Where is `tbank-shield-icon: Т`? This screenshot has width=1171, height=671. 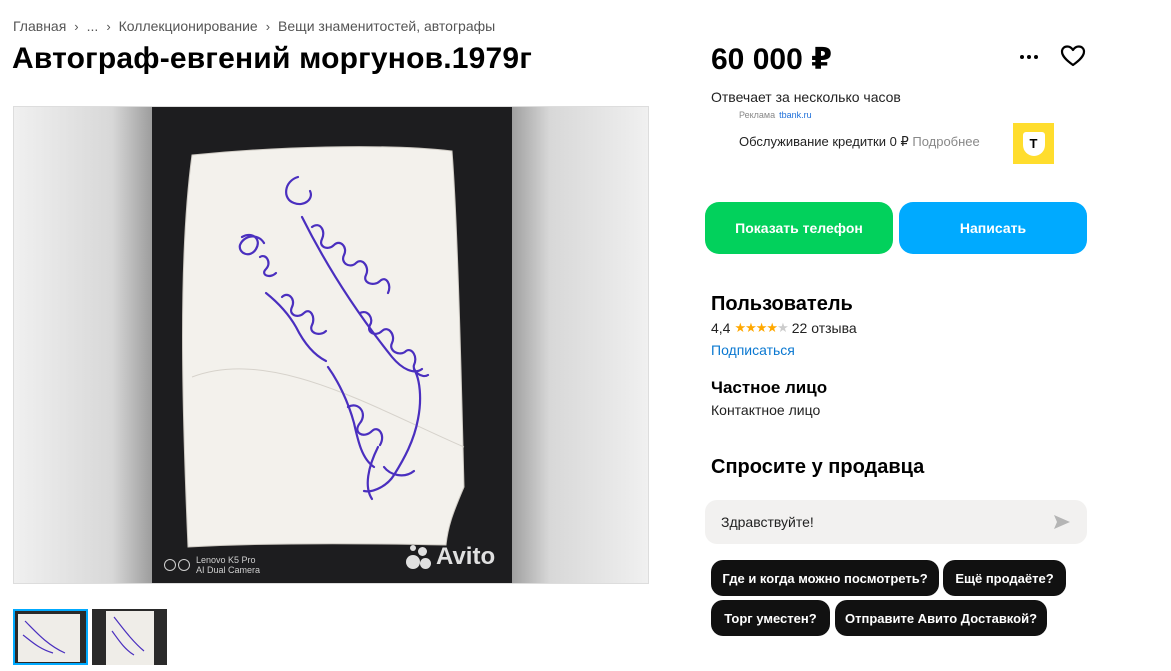 tbank-shield-icon: Т is located at coordinates (1033, 143).